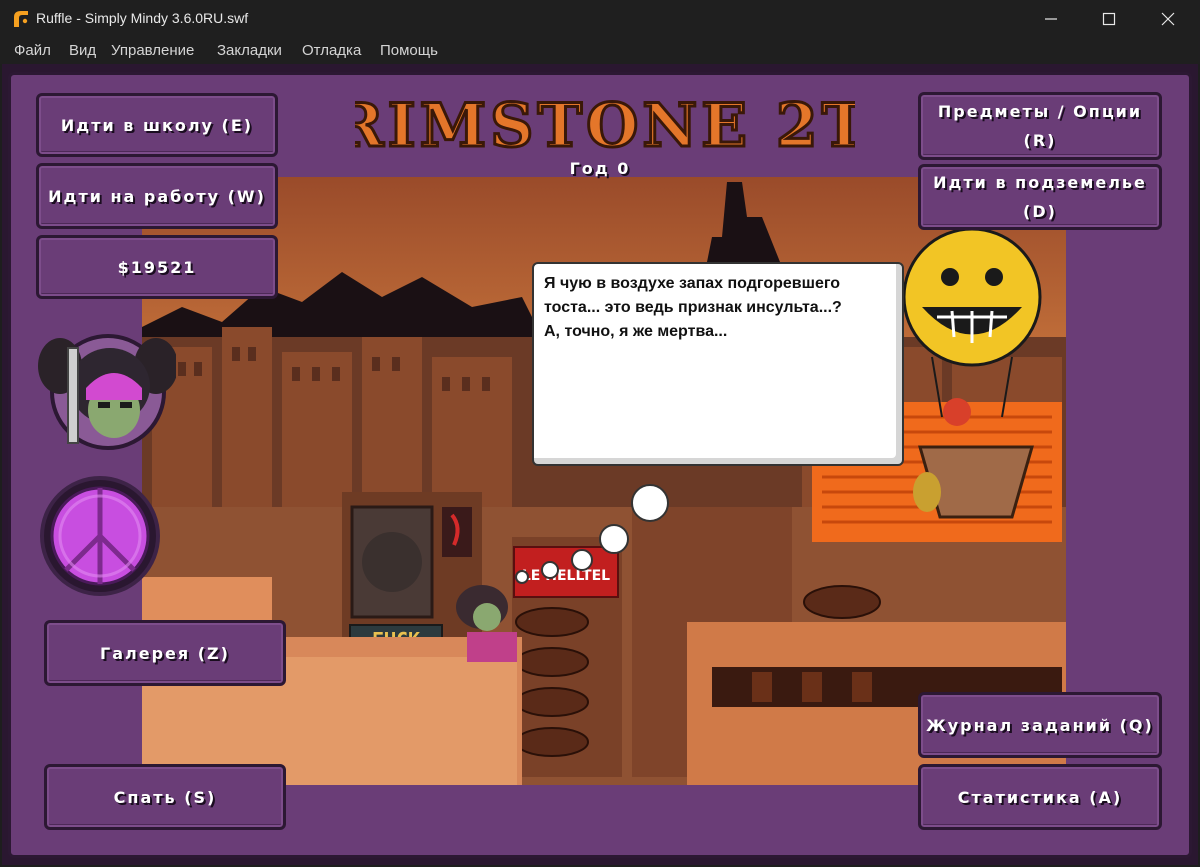 This screenshot has width=1200, height=867. I want to click on window-title: Ruffle - Simply Mindy 3.6.0RU.swf, so click(142, 18).